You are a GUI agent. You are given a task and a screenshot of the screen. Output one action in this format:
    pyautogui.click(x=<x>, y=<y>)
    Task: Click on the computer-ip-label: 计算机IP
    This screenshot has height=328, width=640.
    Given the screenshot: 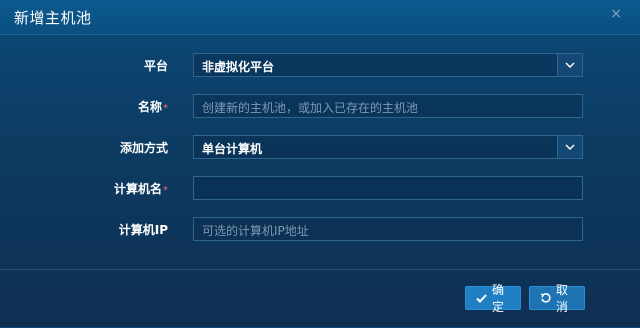 What is the action you would take?
    pyautogui.click(x=143, y=230)
    